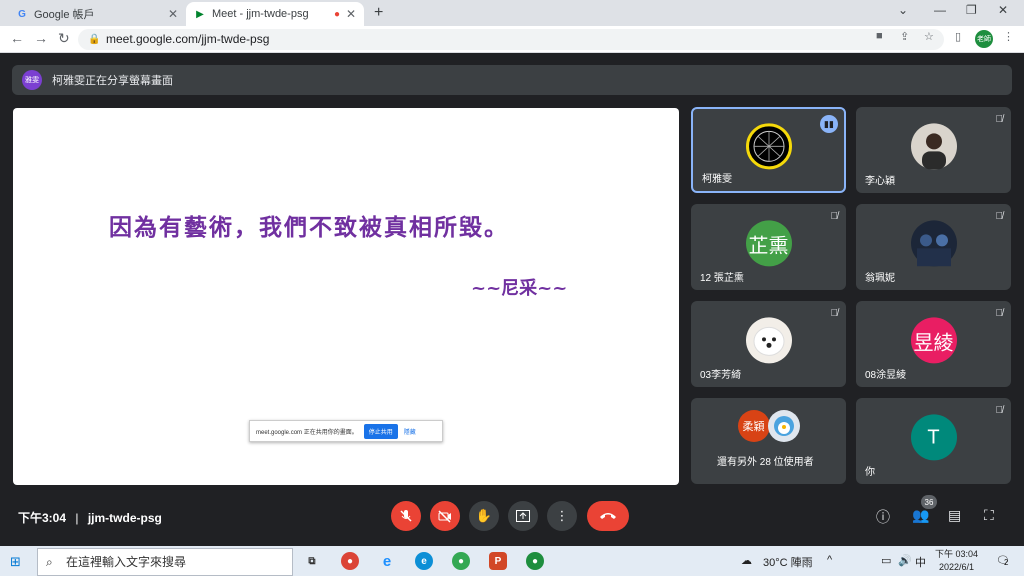 Image resolution: width=1024 pixels, height=576 pixels. I want to click on search-placeholder: 在這裡輸入文字來搜尋, so click(126, 562).